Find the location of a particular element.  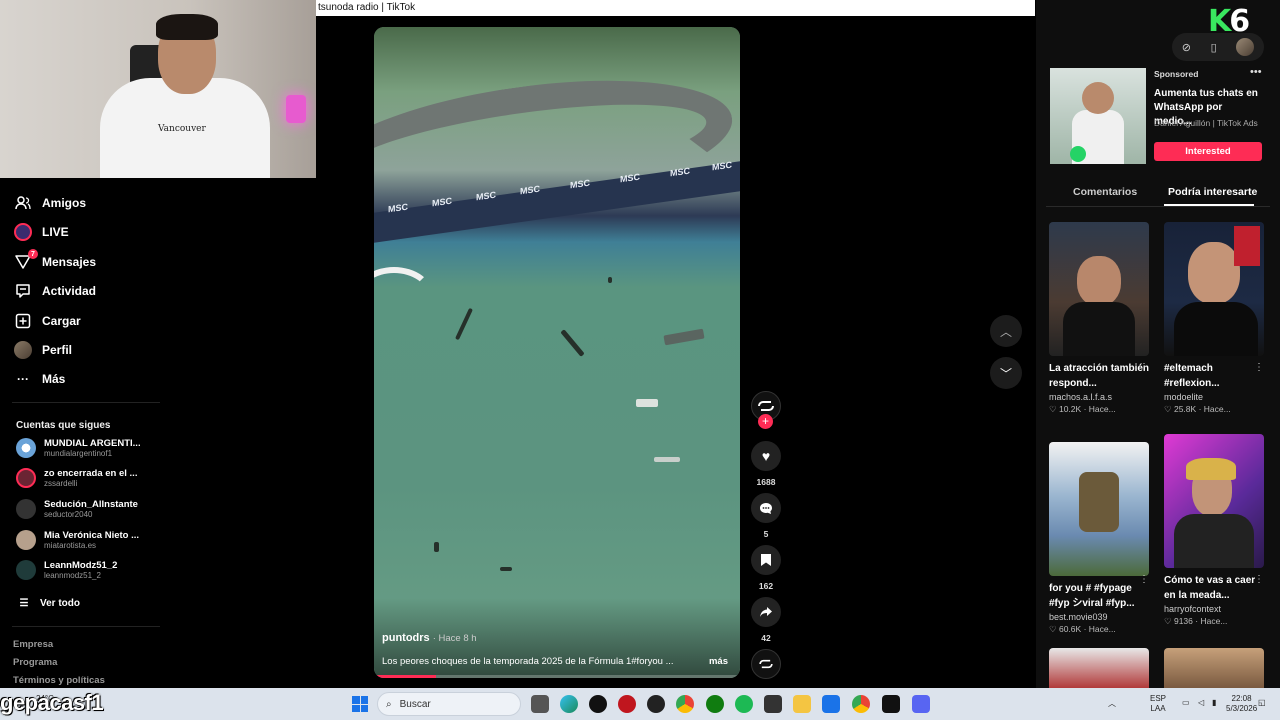

caption-more-button: más is located at coordinates (718, 661).